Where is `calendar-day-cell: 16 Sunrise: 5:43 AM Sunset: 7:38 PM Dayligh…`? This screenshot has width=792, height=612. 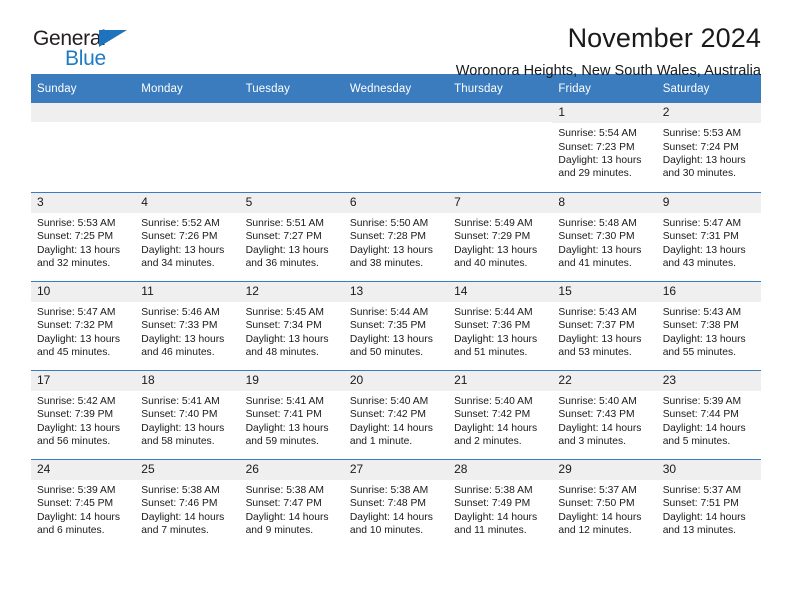 calendar-day-cell: 16 Sunrise: 5:43 AM Sunset: 7:38 PM Dayligh… is located at coordinates (708, 325).